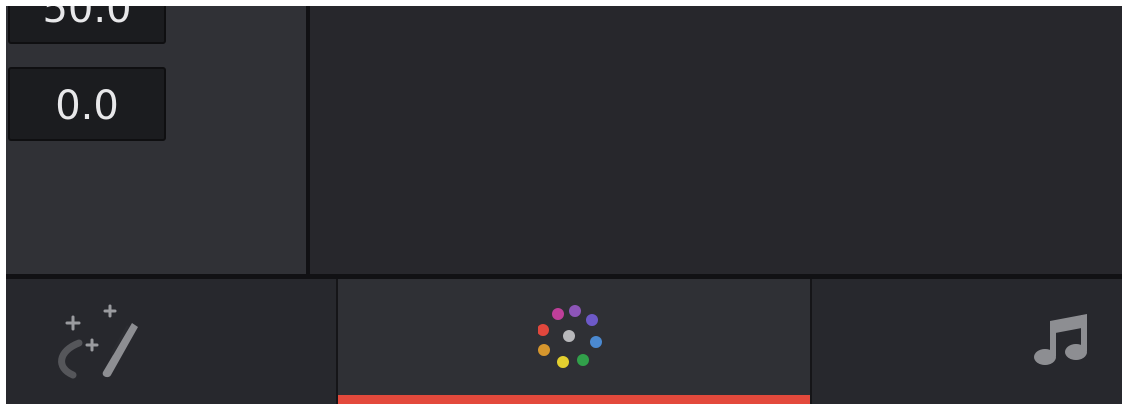  I want to click on active-page-indicator, so click(574, 399).